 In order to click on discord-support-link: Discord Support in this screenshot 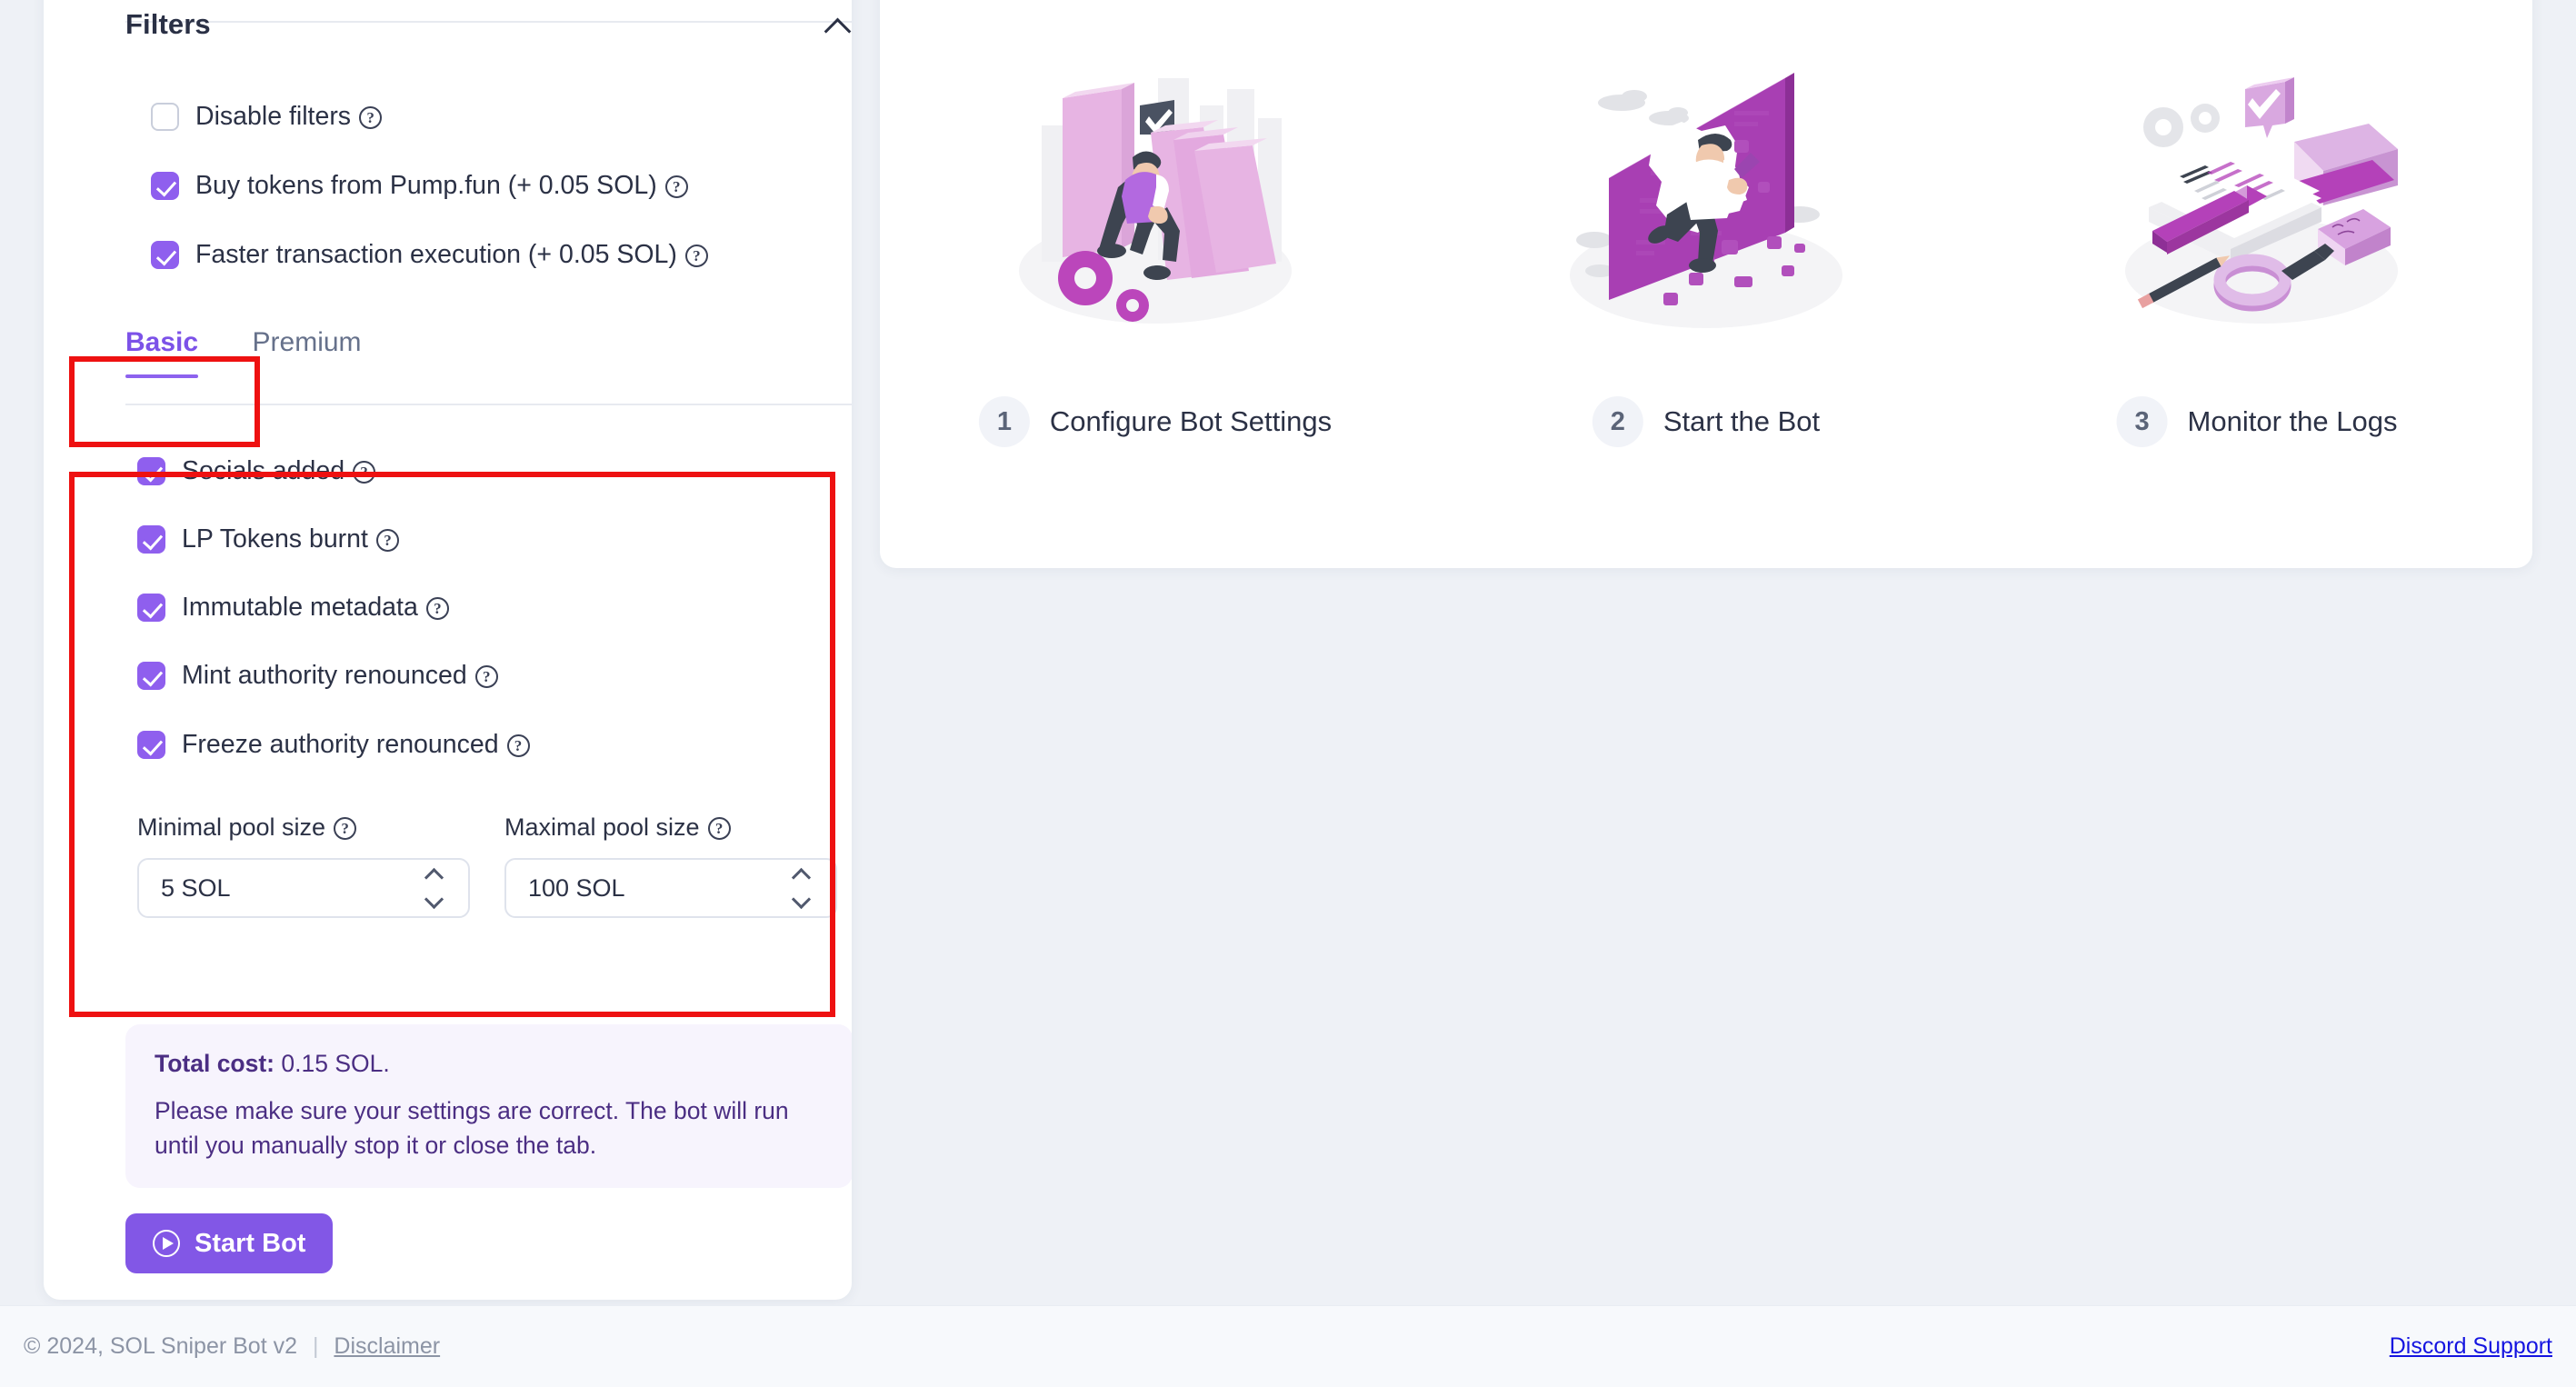, I will do `click(2471, 1347)`.